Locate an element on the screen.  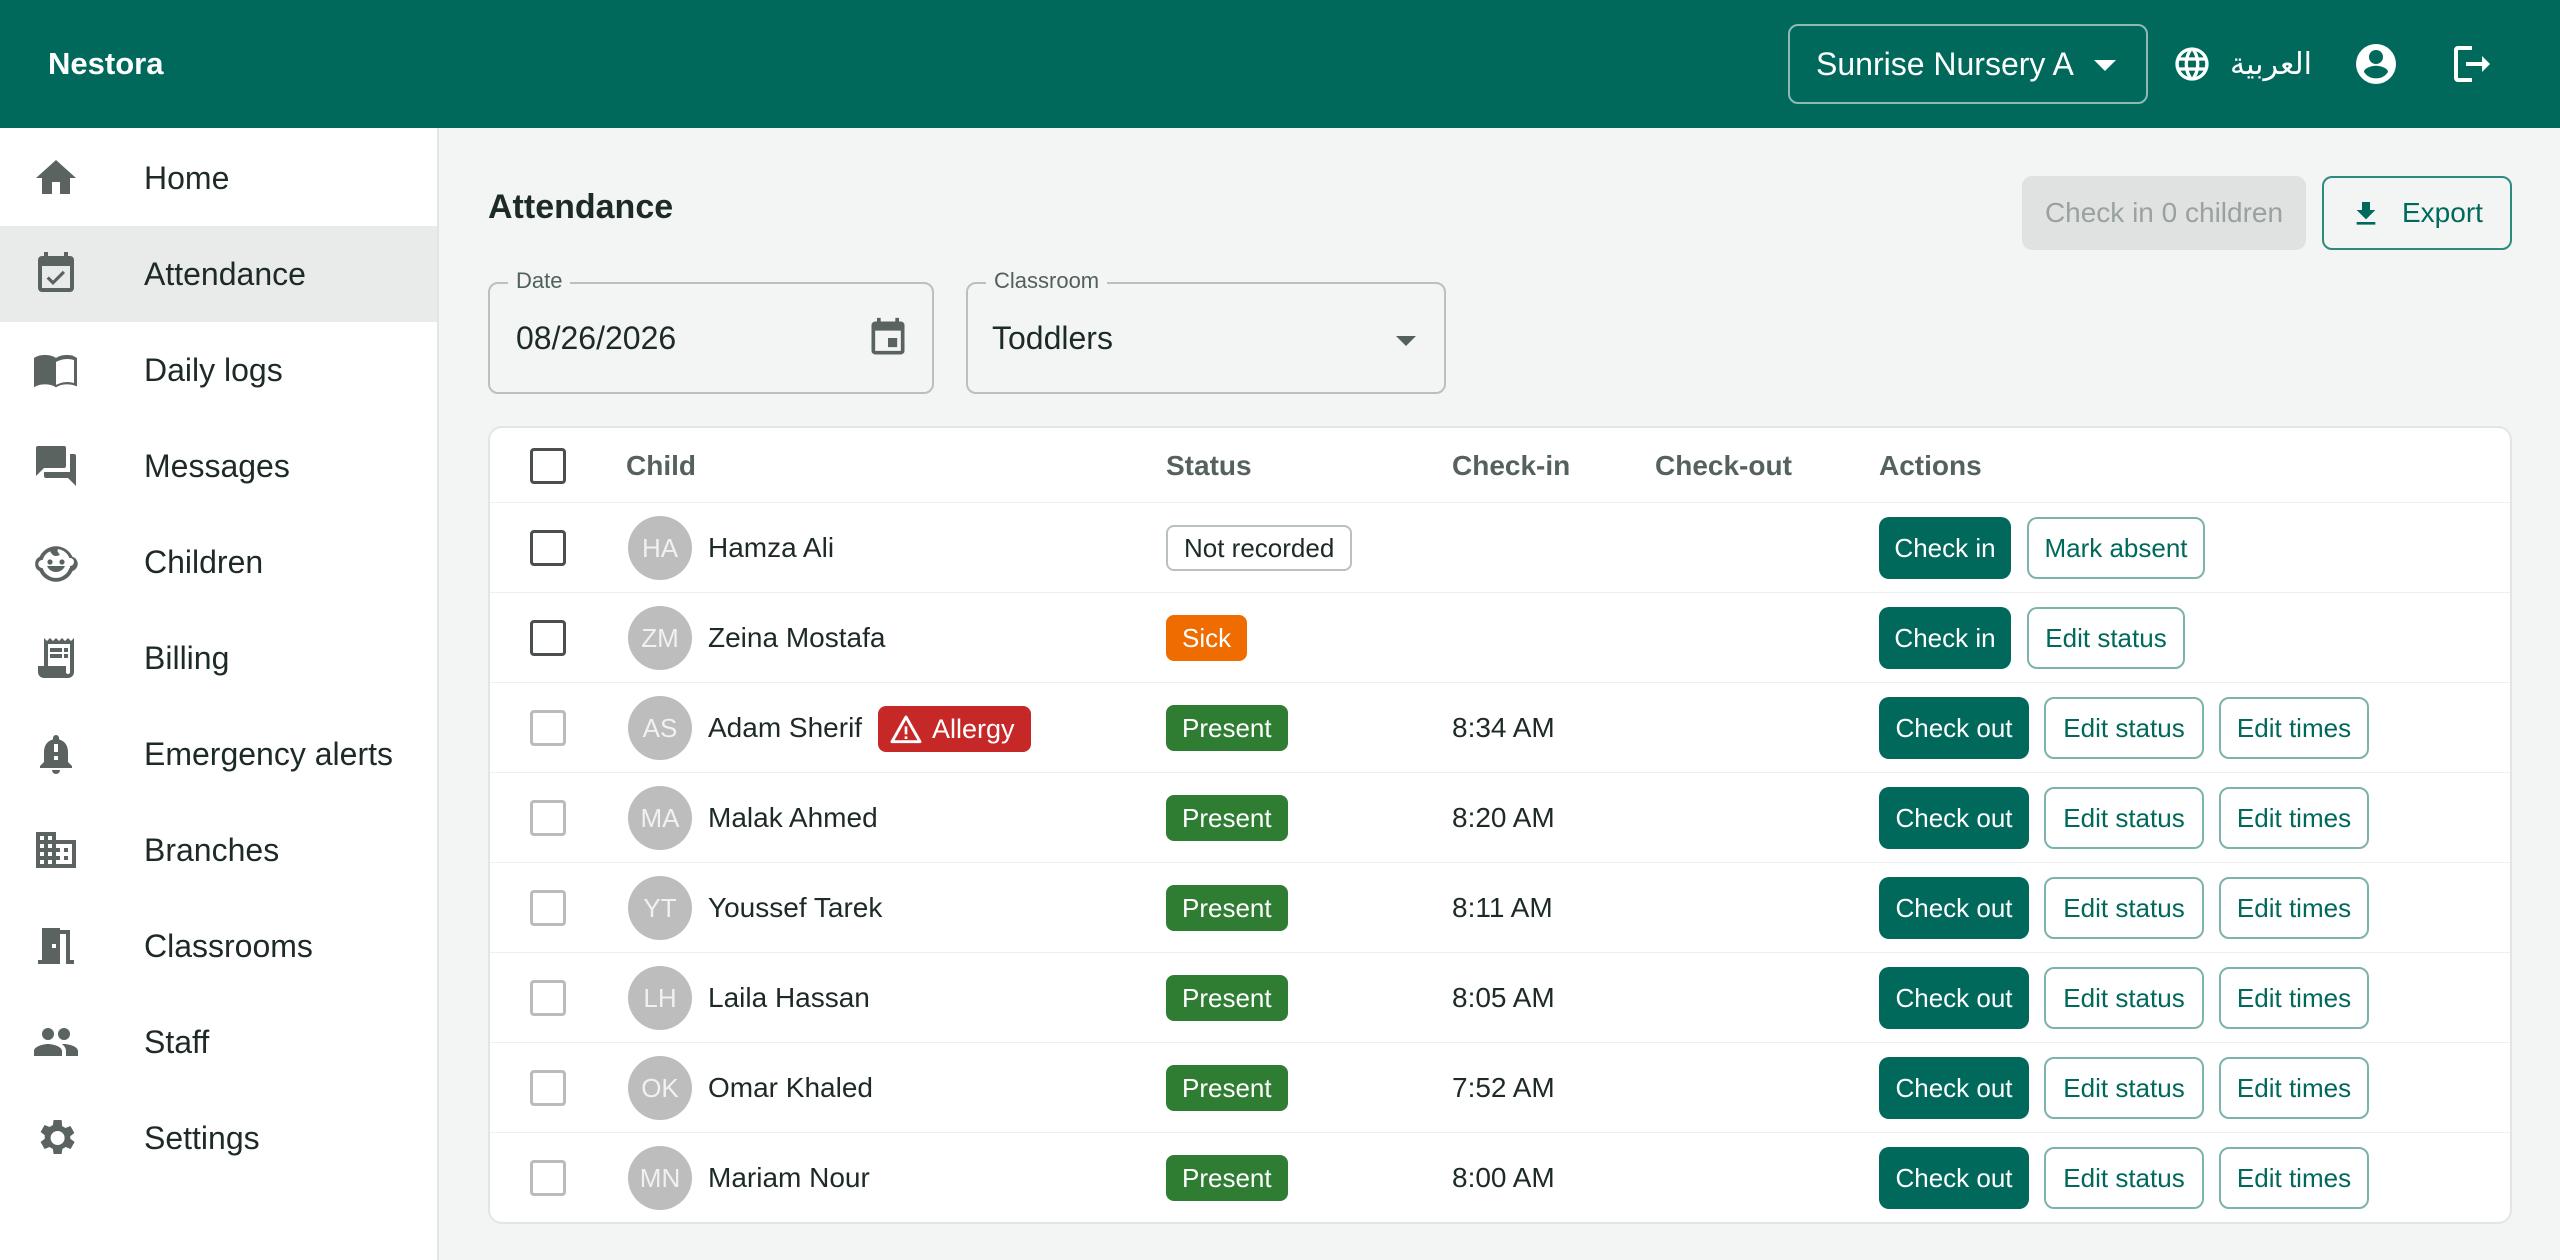
sidebar-item-staff: Staff is located at coordinates (218, 1042).